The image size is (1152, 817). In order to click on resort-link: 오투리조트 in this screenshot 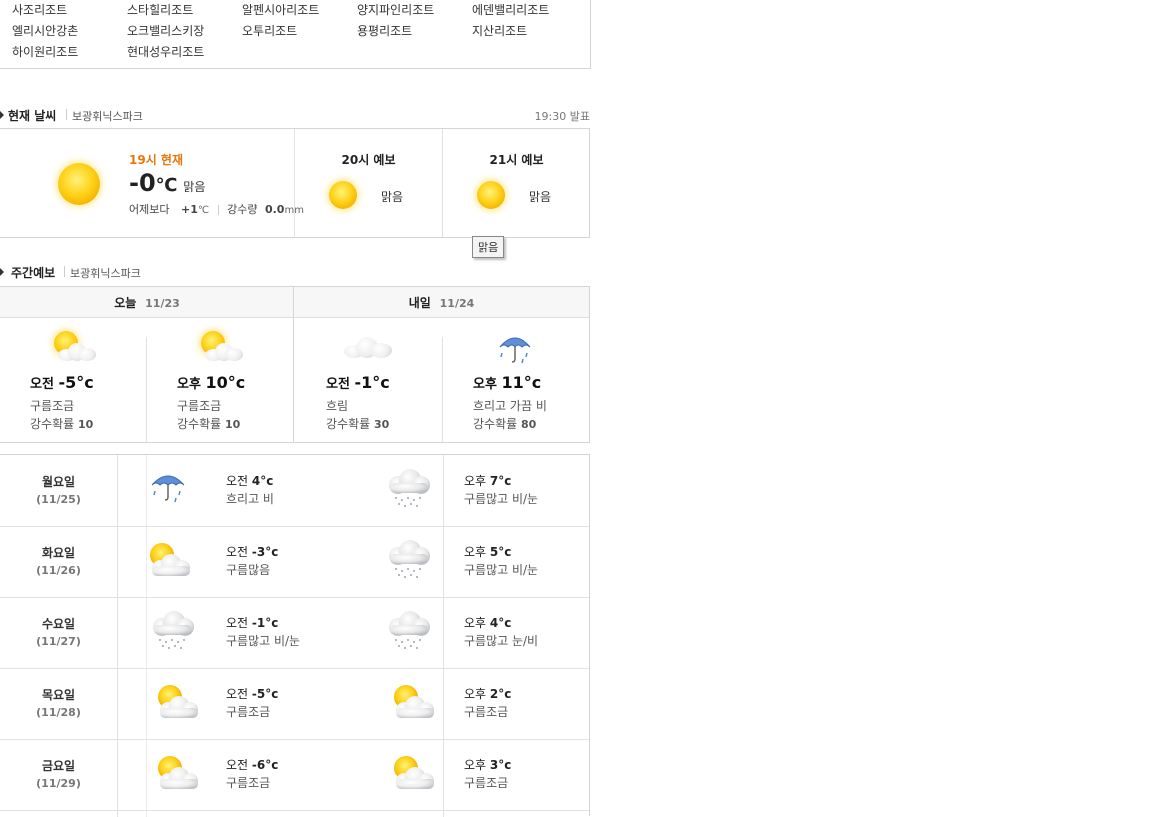, I will do `click(269, 30)`.